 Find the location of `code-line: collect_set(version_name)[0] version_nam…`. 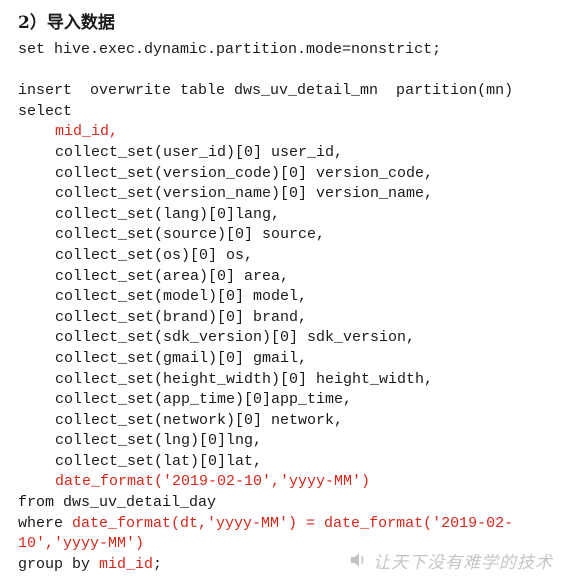

code-line: collect_set(version_name)[0] version_nam… is located at coordinates (265, 194).